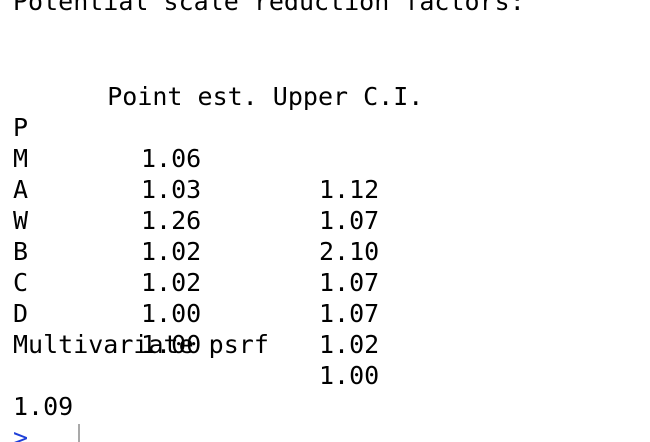 The image size is (650, 442). Describe the element at coordinates (21, 313) in the screenshot. I see `row-label: D` at that location.